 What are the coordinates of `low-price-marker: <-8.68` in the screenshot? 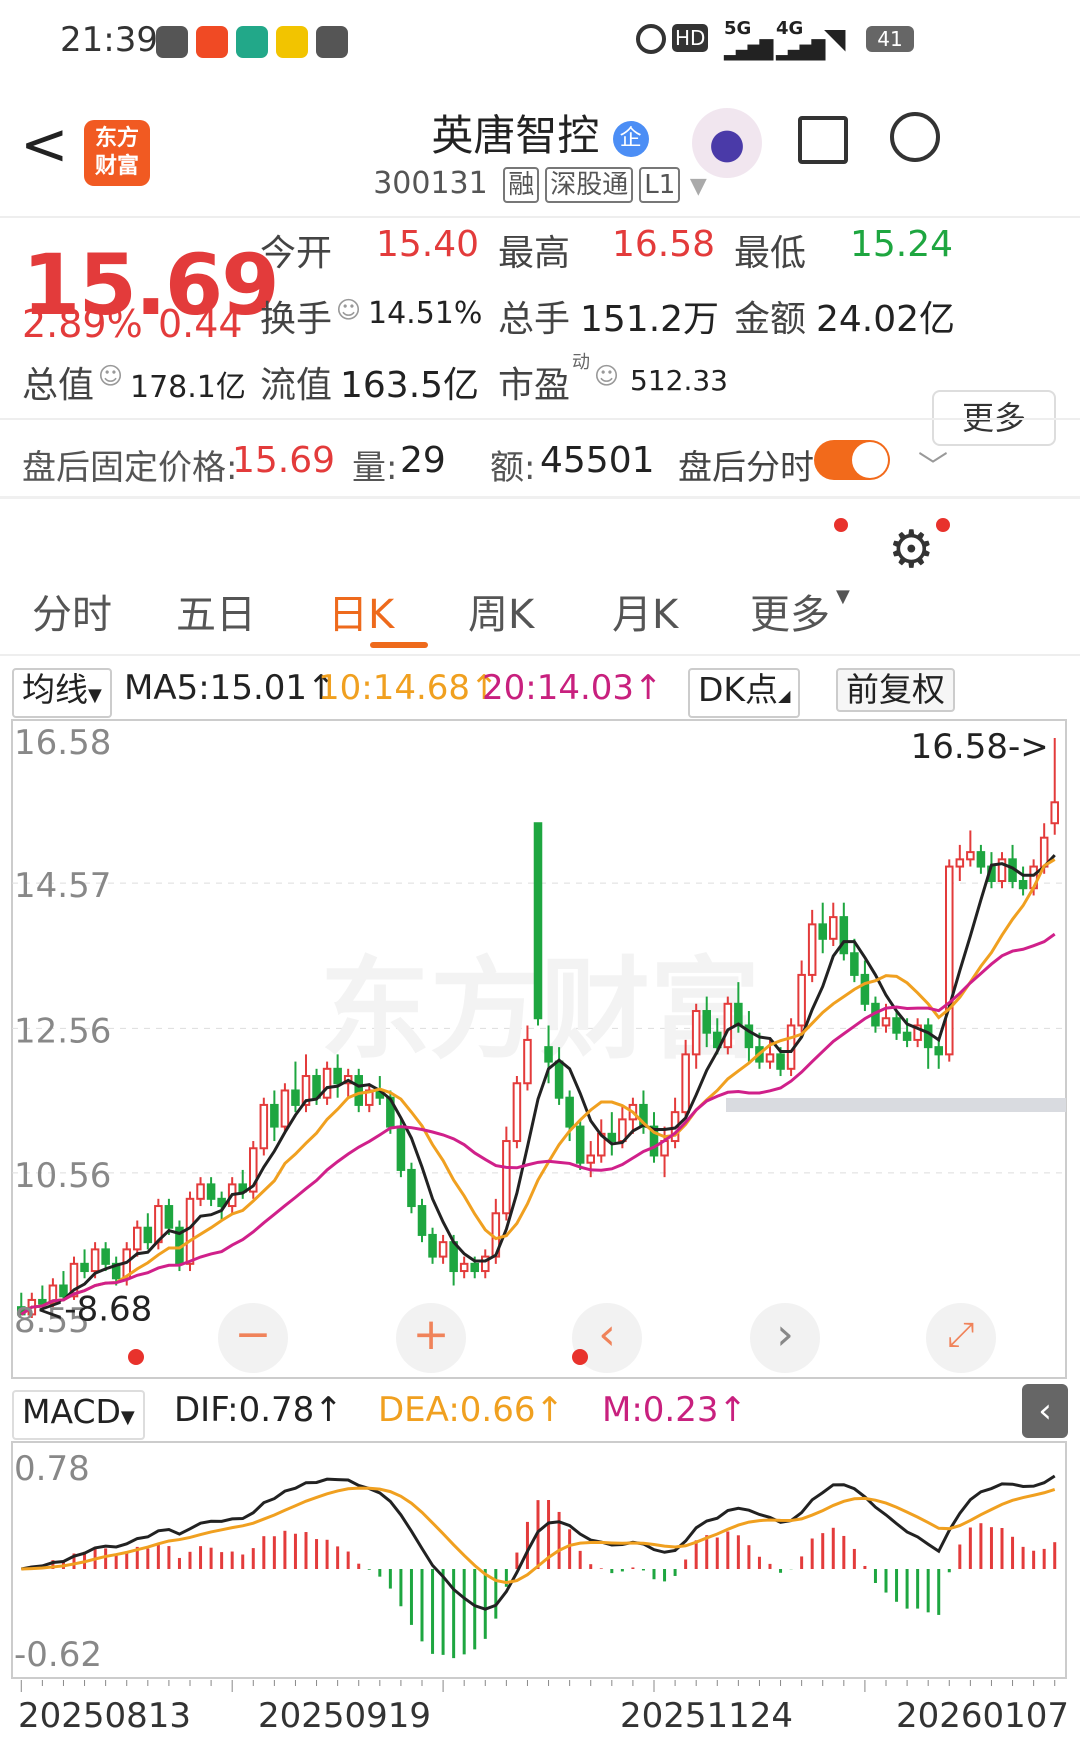 It's located at (94, 1310).